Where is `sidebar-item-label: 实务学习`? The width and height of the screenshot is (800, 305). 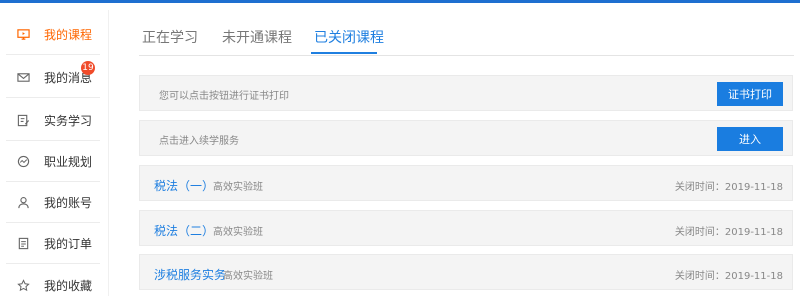
sidebar-item-label: 实务学习 is located at coordinates (68, 121).